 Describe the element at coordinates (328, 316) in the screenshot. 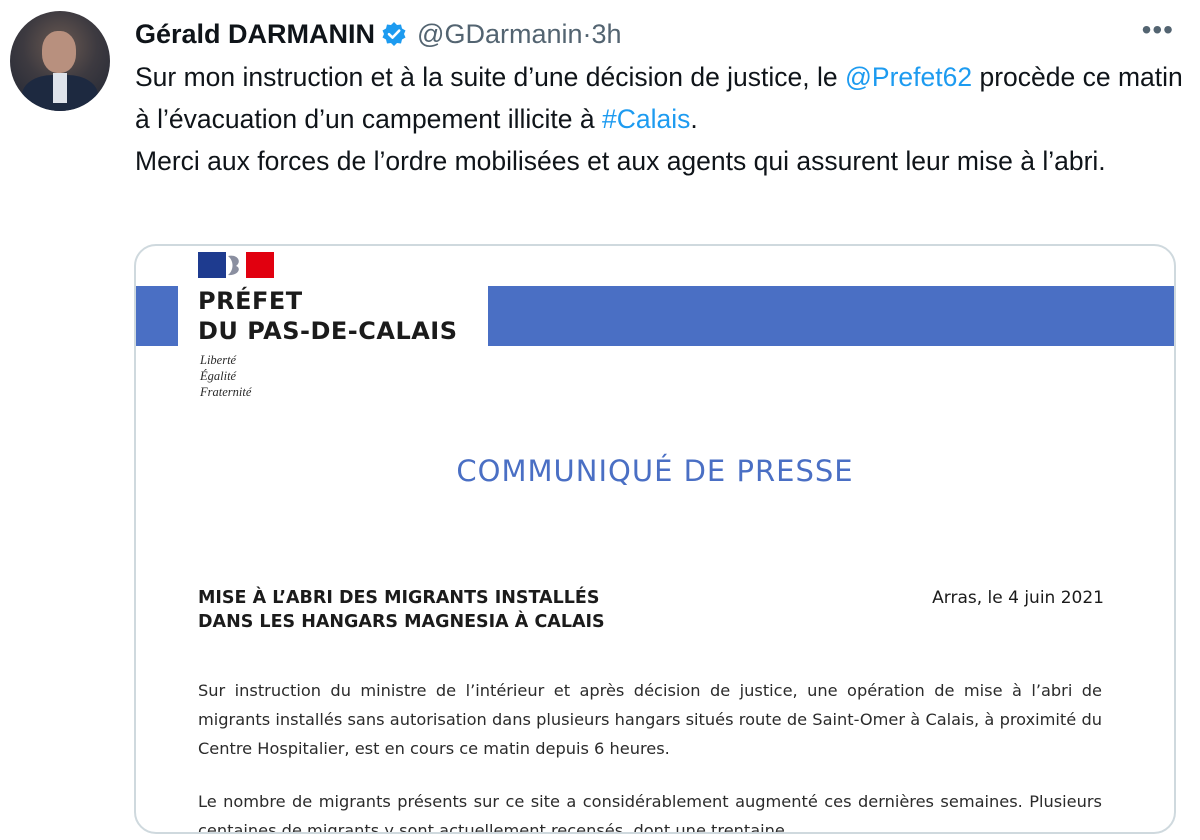

I see `prefet-block: PRÉFET DU PAS-DE-CALAIS` at that location.